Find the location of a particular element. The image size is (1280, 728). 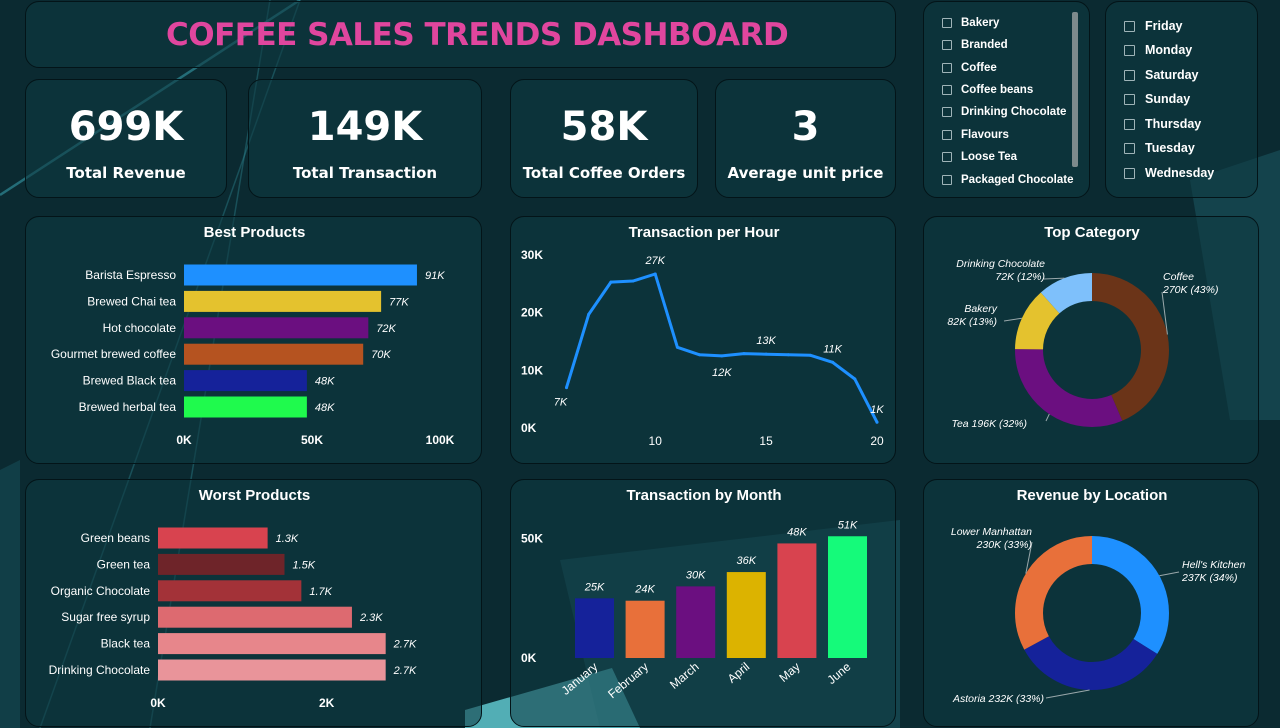

slicer-item-packaged-chocolate: Packaged Chocolate is located at coordinates (1007, 180).